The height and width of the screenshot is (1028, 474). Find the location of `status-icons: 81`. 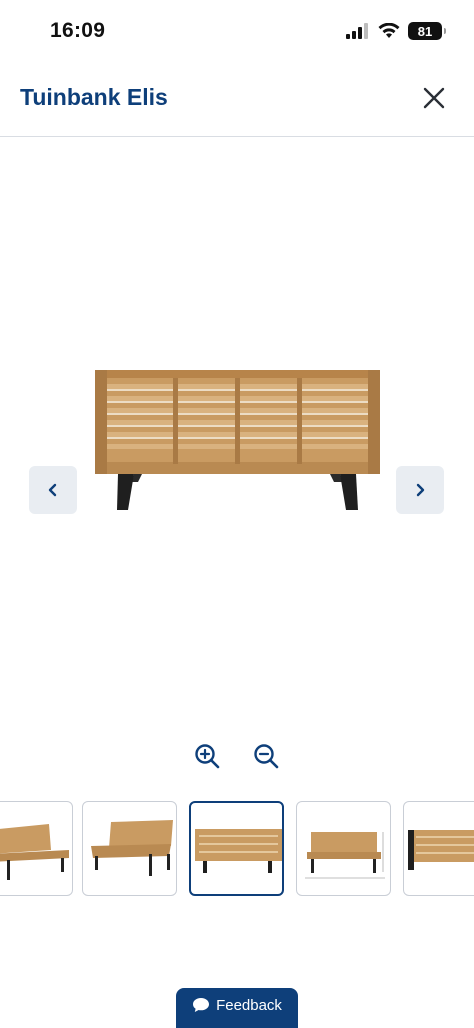

status-icons: 81 is located at coordinates (396, 31).